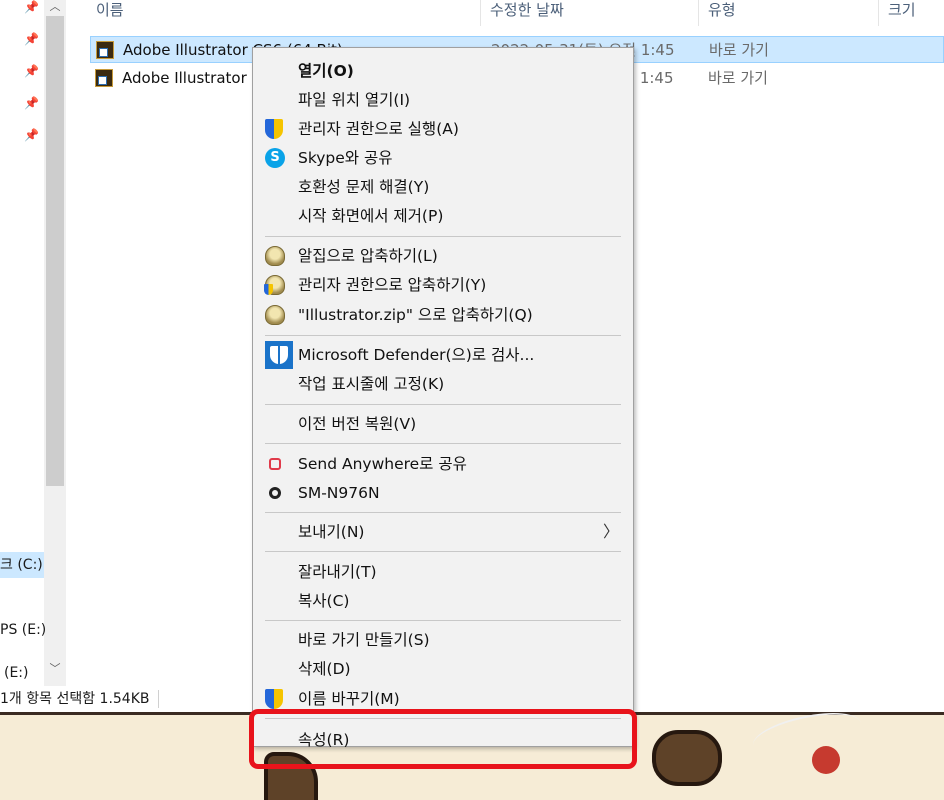  I want to click on menu-item-label: "Illustrator.zip" 으로 압축하기(Q), so click(415, 315).